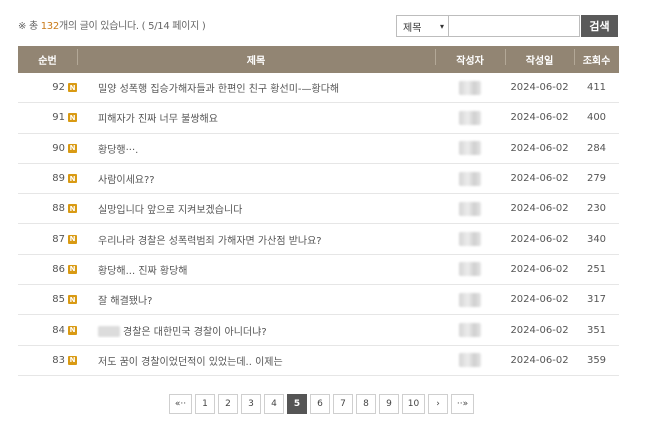 Image resolution: width=658 pixels, height=433 pixels. Describe the element at coordinates (64, 239) in the screenshot. I see `row-number: 87 N` at that location.